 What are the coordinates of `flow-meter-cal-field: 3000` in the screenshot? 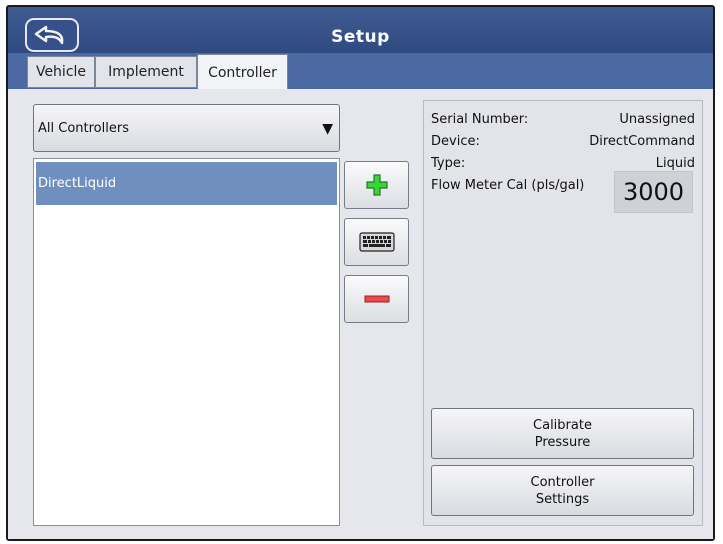 It's located at (653, 192).